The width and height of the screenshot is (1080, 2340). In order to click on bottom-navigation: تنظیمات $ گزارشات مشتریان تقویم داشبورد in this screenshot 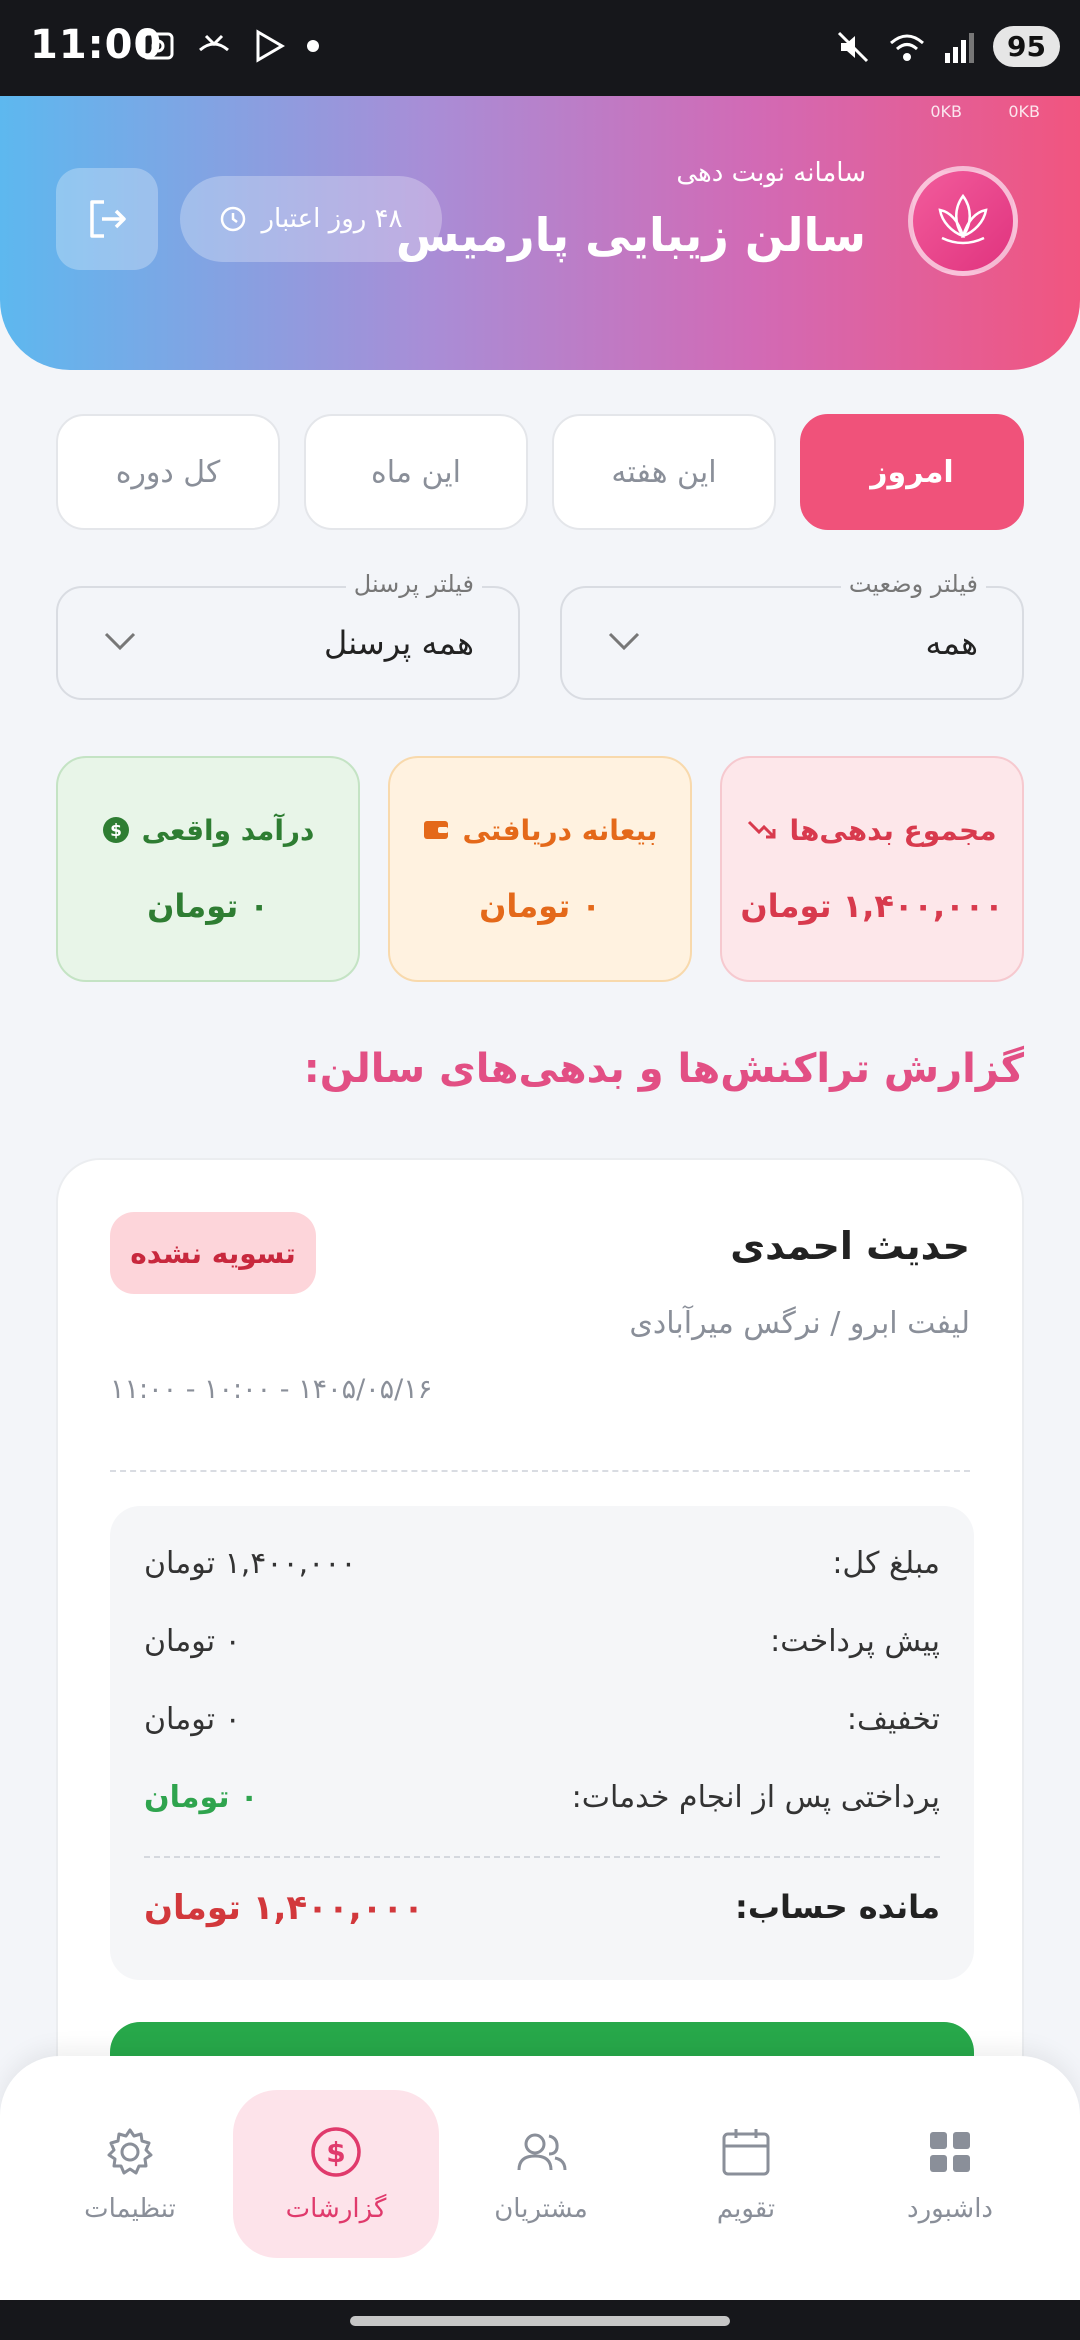, I will do `click(540, 2178)`.